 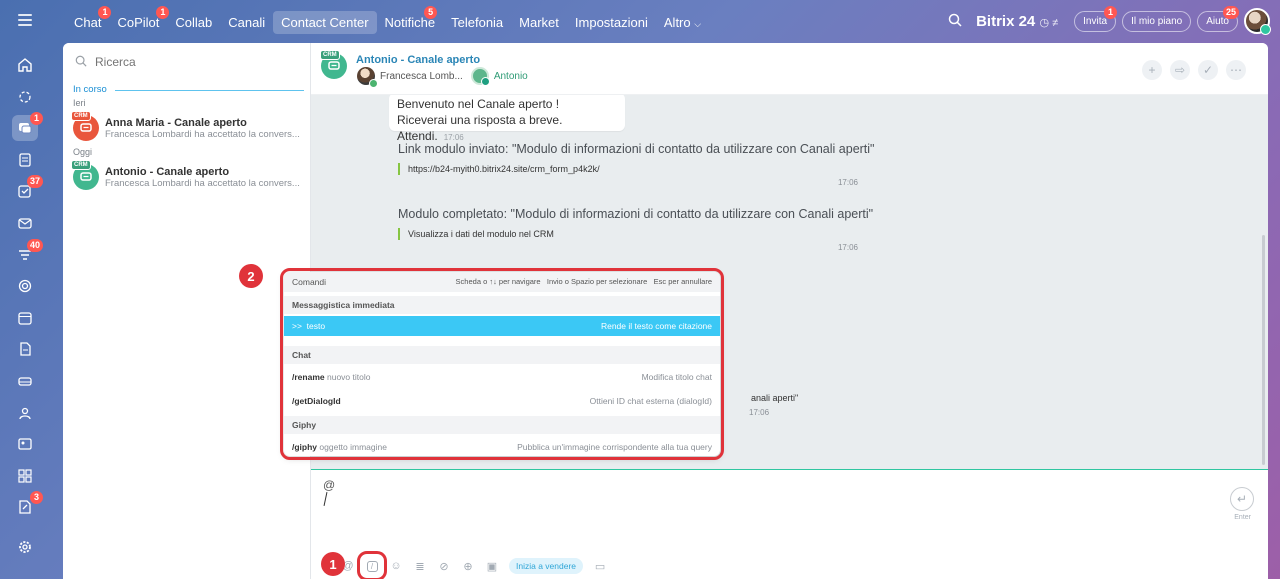 I want to click on search-input, so click(x=185, y=62).